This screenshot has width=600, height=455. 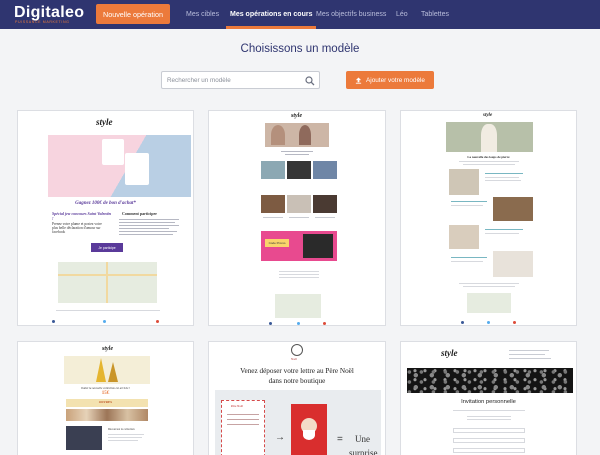 What do you see at coordinates (105, 203) in the screenshot?
I see `template-headline: Gagnez 100€ de bon d'achat*` at bounding box center [105, 203].